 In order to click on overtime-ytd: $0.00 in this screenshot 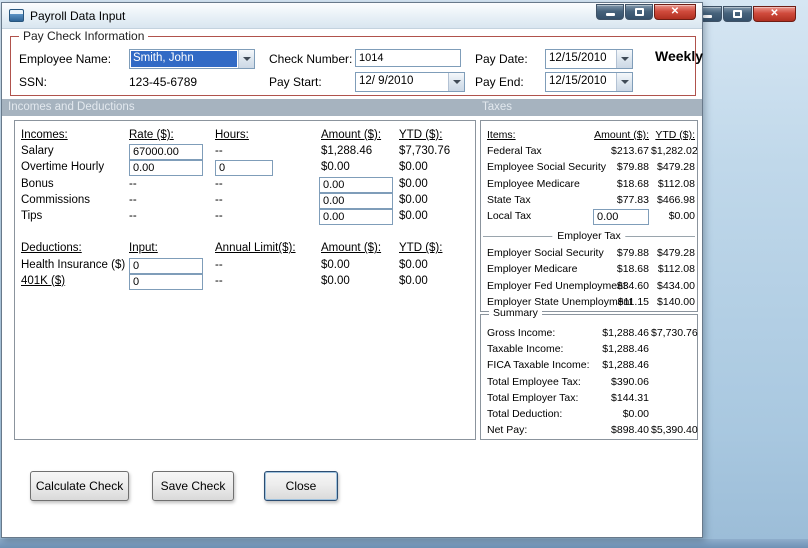, I will do `click(413, 167)`.